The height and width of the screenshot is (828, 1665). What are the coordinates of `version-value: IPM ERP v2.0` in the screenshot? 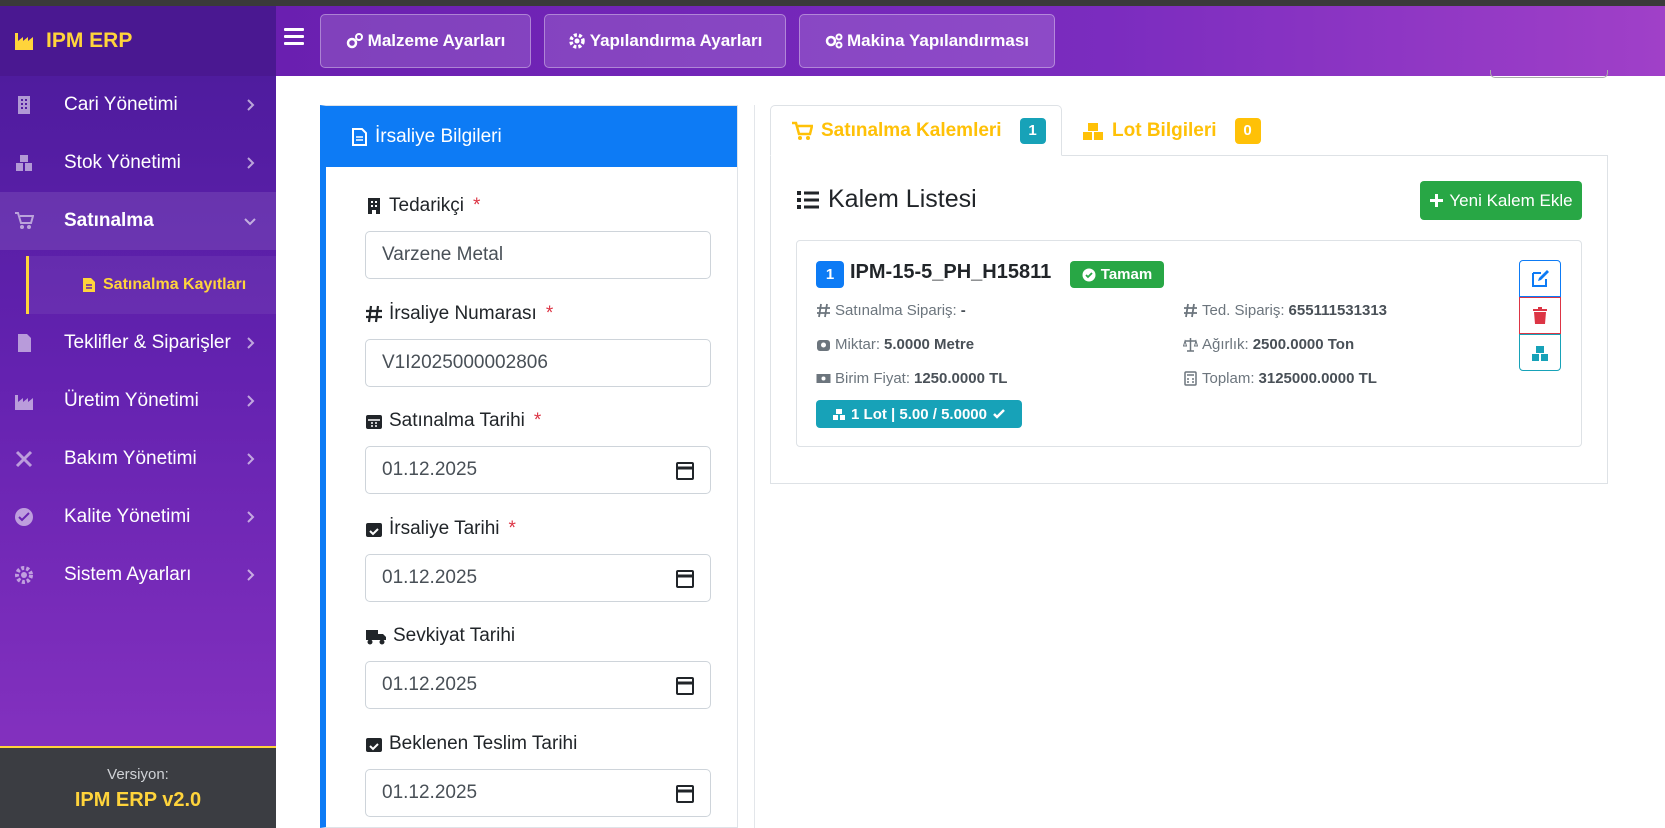 It's located at (138, 800).